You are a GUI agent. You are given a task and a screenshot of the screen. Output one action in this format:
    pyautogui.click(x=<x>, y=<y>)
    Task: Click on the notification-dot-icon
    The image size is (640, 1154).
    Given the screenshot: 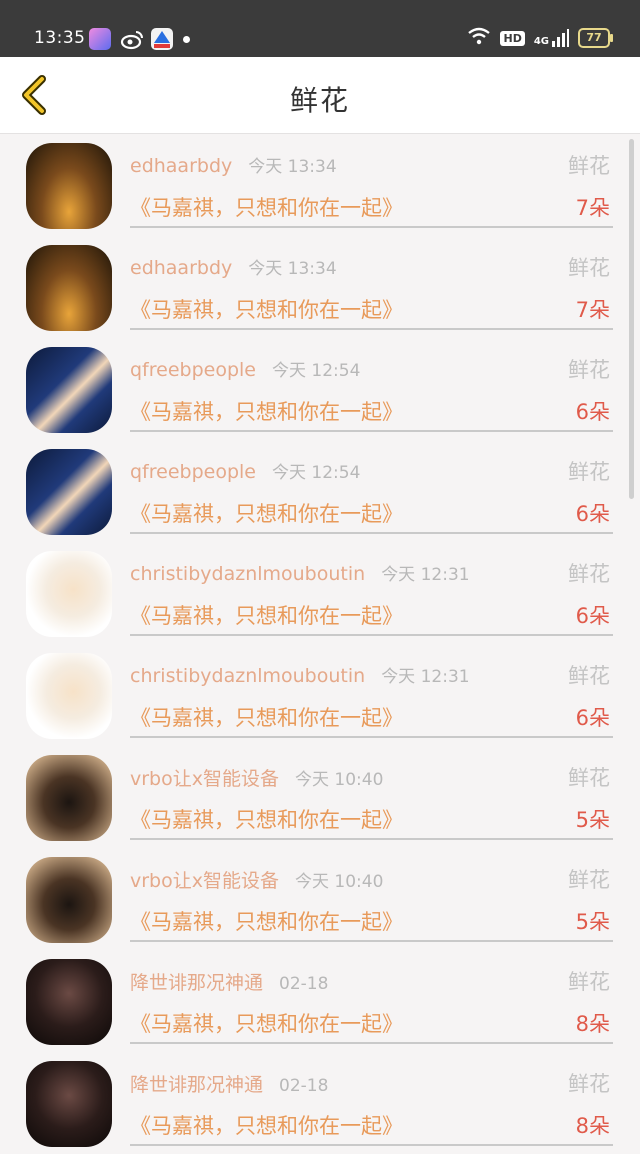 What is the action you would take?
    pyautogui.click(x=186, y=39)
    